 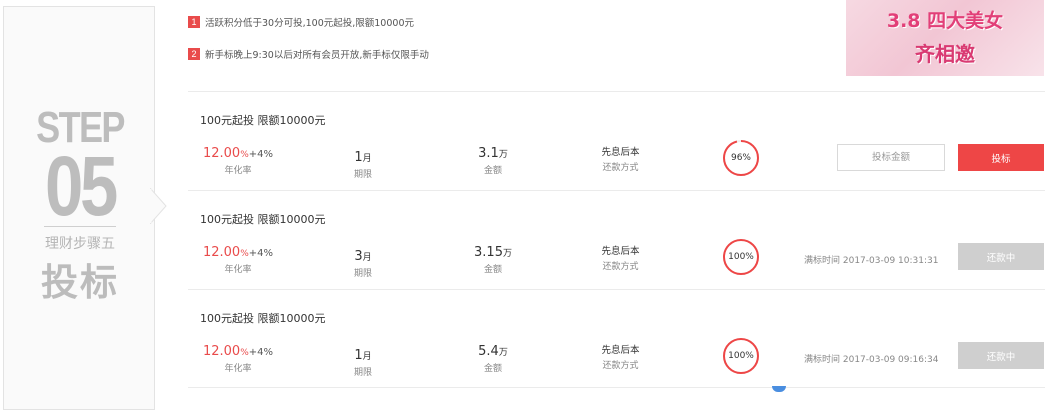 I want to click on step-title: 投标, so click(x=80, y=282).